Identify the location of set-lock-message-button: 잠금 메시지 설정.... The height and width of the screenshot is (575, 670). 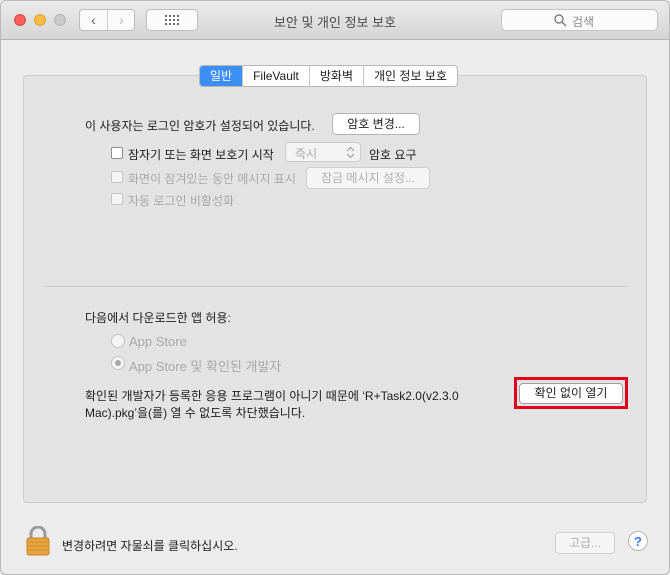
(368, 178).